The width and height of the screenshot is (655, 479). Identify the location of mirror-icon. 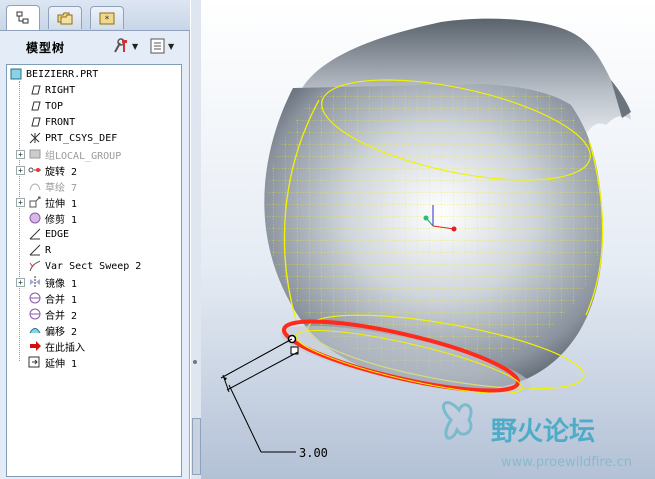
(35, 282).